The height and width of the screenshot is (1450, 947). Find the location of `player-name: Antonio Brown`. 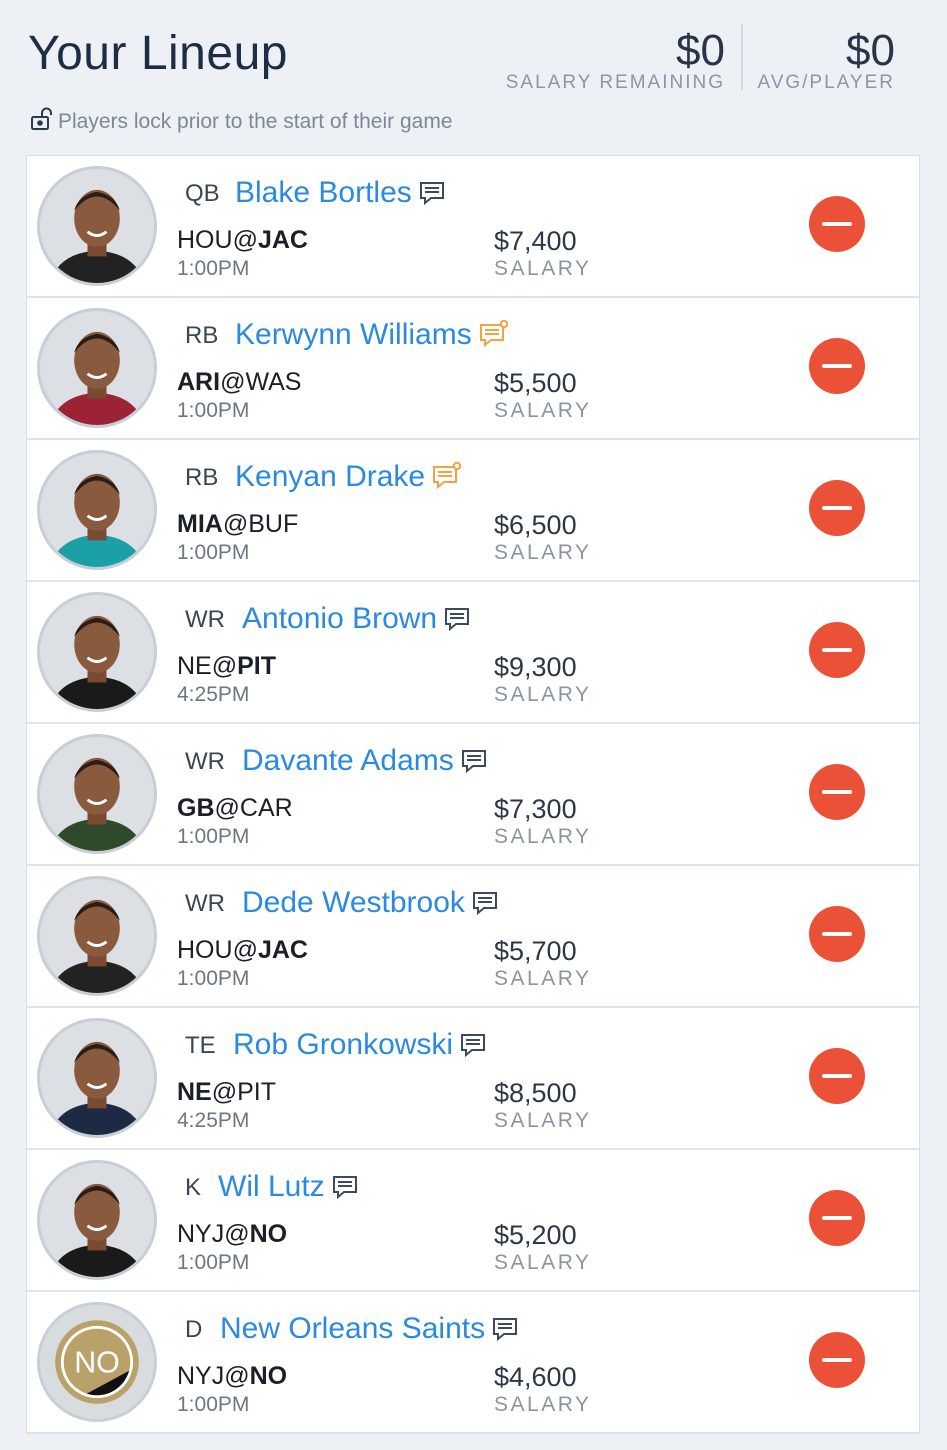

player-name: Antonio Brown is located at coordinates (340, 618).